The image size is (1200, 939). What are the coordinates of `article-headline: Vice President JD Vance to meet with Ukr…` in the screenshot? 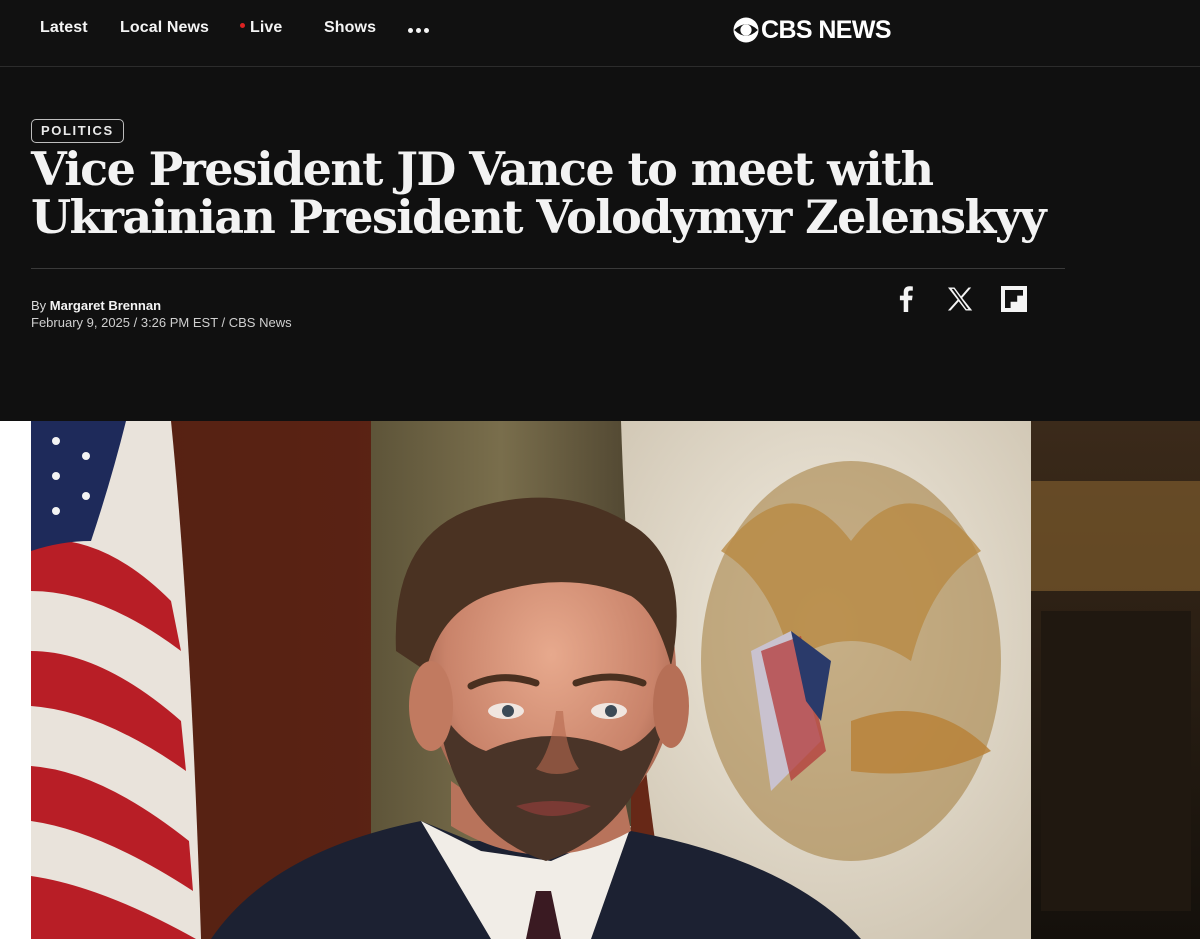 It's located at (539, 193).